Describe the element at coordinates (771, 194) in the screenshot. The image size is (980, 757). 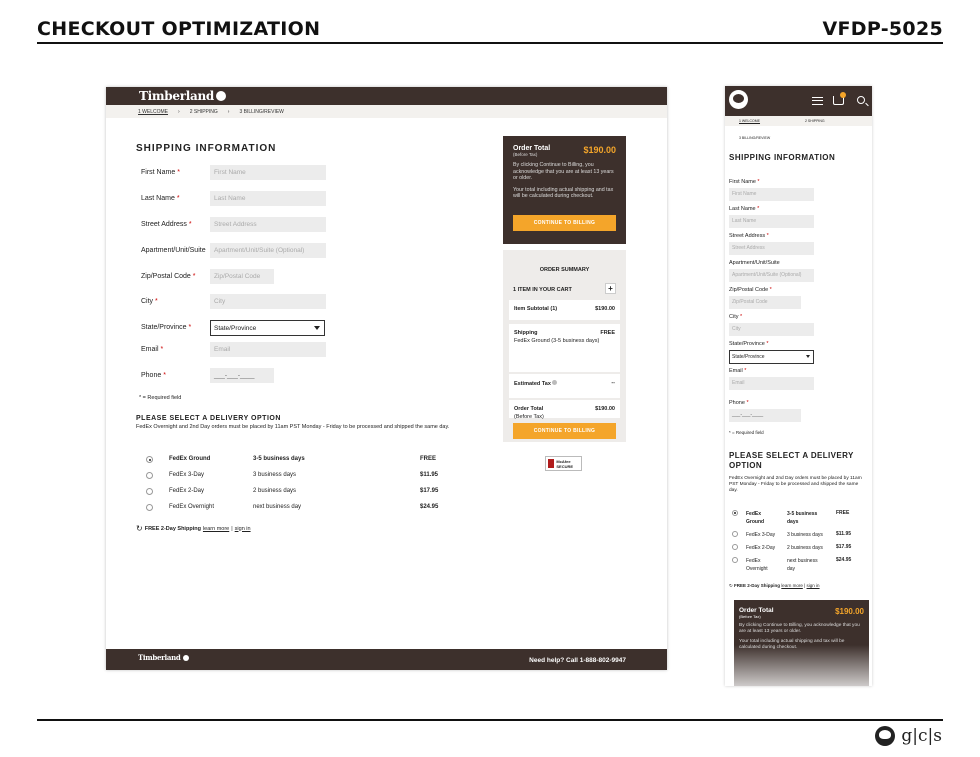
I see `mobile-first-name-input: First Name` at that location.